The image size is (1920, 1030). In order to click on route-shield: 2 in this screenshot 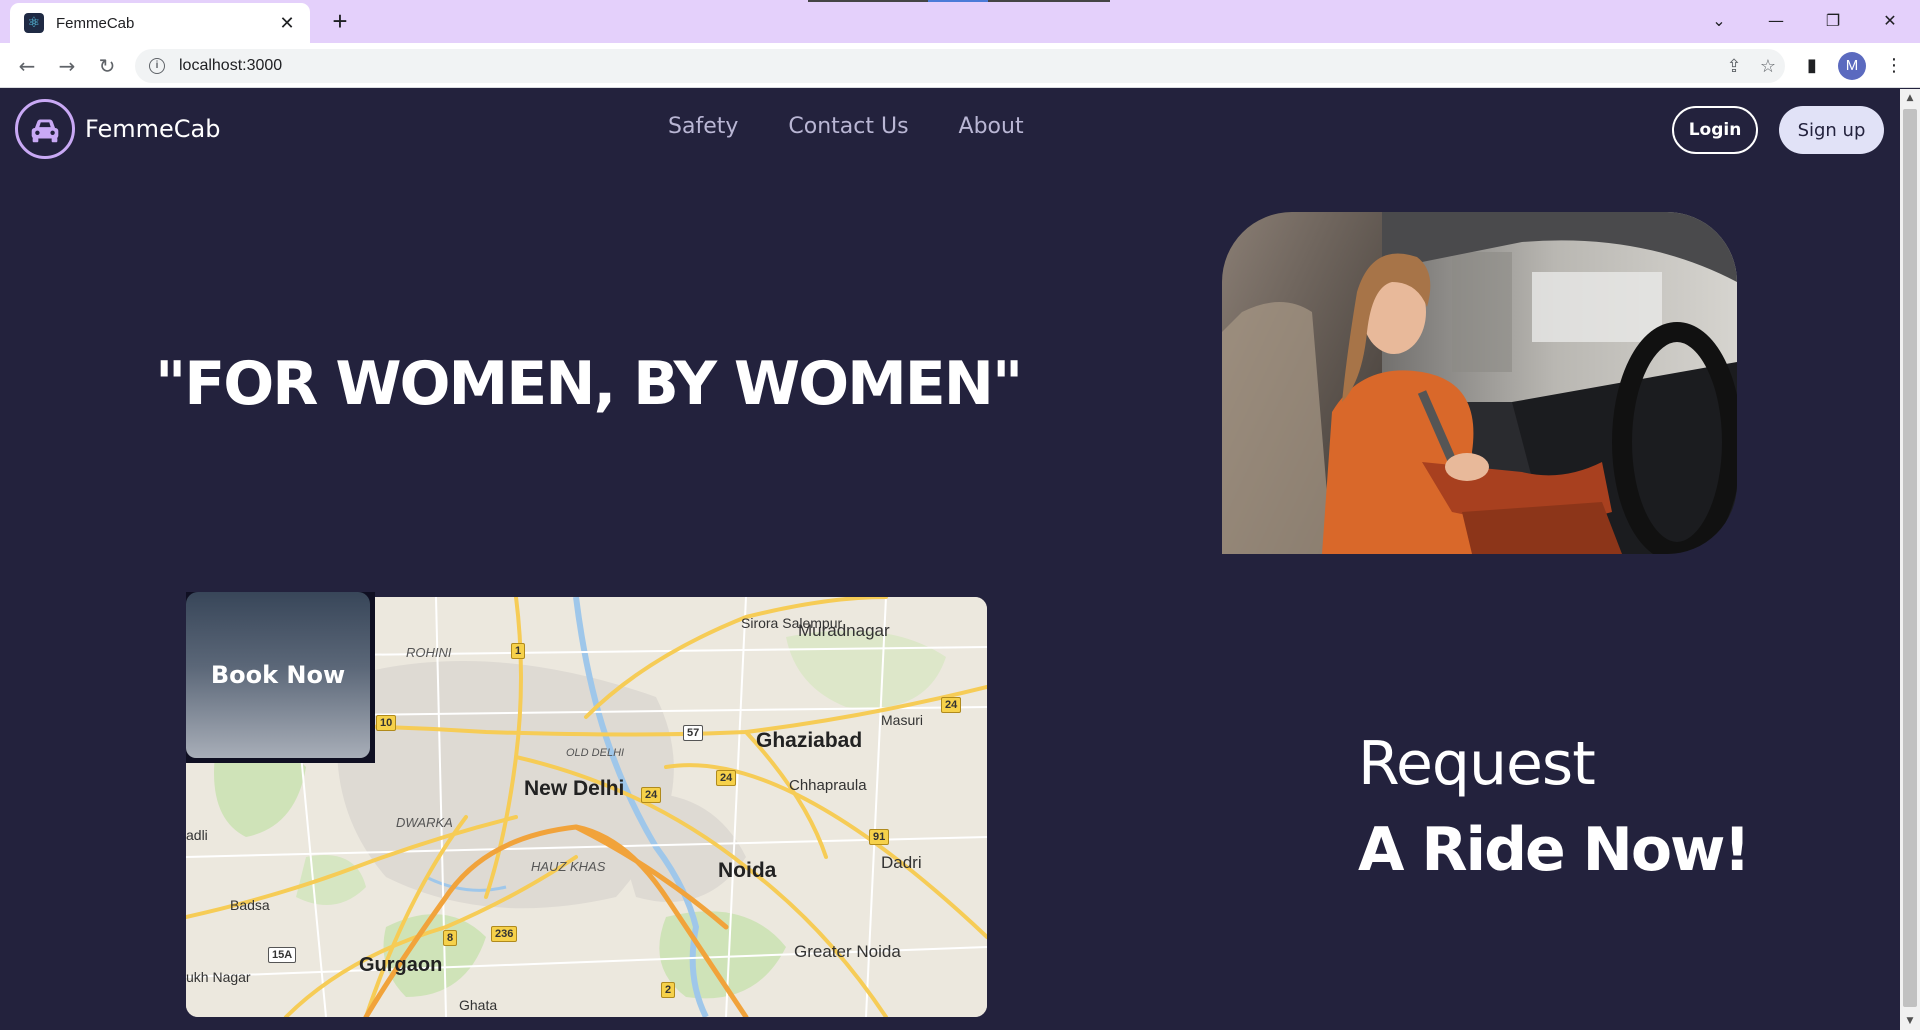, I will do `click(668, 990)`.